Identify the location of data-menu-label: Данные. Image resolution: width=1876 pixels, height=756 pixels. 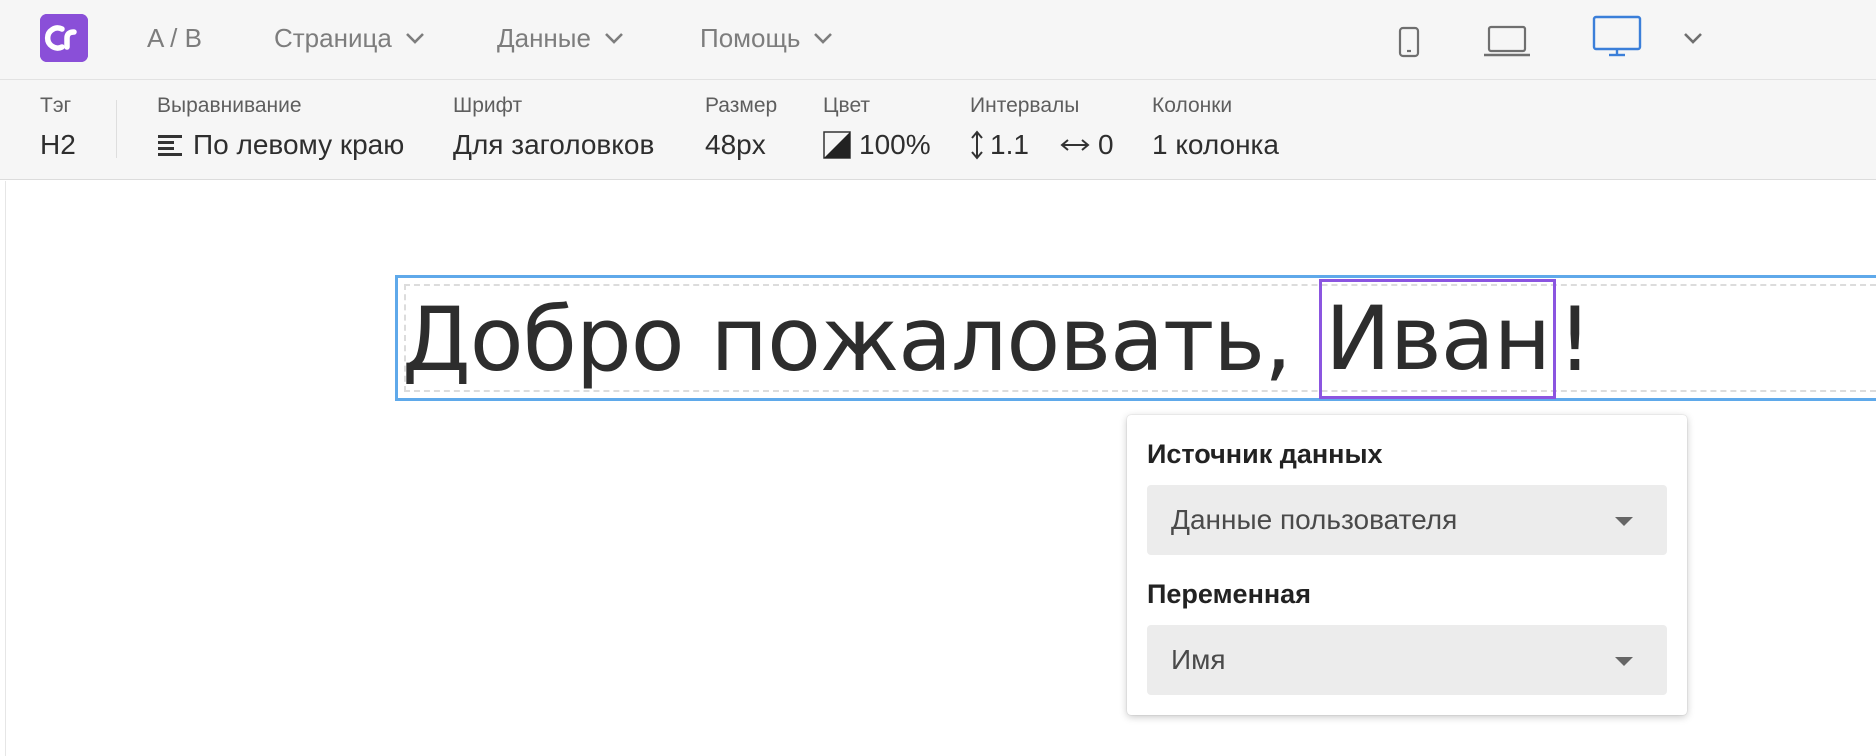
(544, 37).